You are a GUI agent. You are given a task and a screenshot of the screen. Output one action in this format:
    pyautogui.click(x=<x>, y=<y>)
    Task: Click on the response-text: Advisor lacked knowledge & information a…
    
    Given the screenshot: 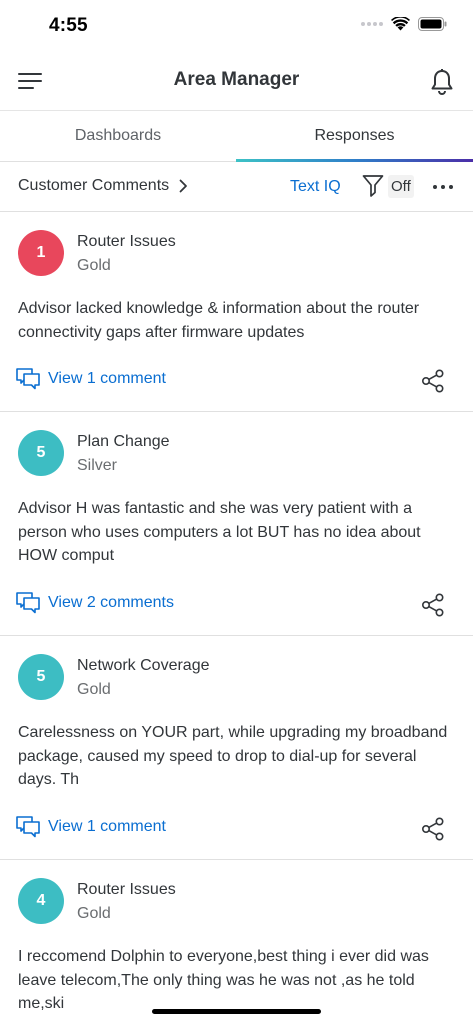 What is the action you would take?
    pyautogui.click(x=219, y=320)
    